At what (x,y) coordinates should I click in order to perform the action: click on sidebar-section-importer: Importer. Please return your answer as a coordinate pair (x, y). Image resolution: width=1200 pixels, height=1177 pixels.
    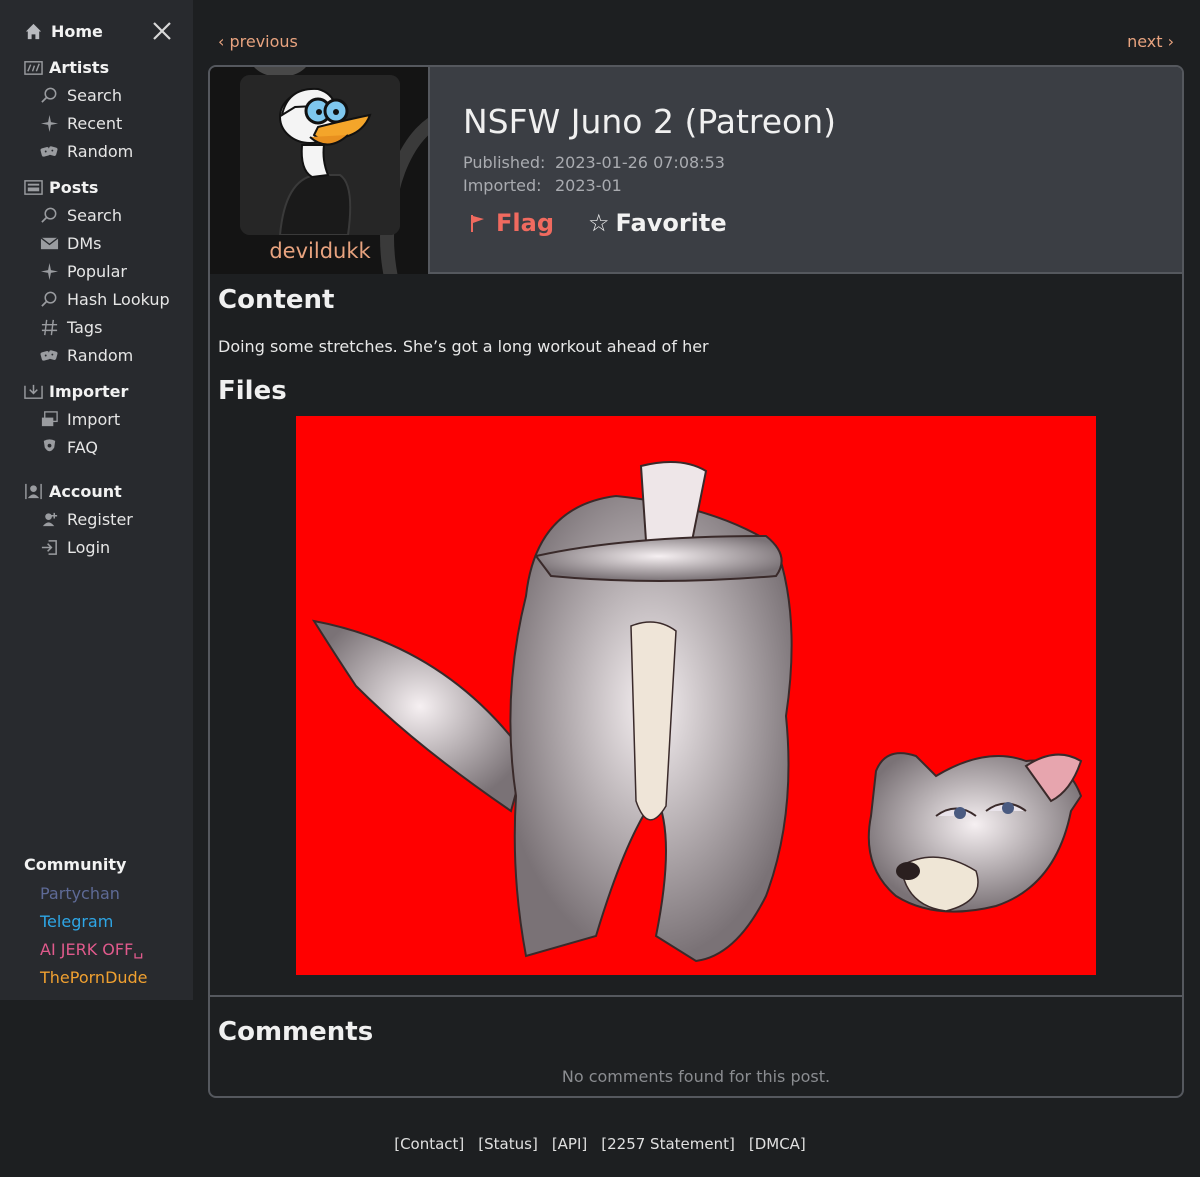
    Looking at the image, I should click on (76, 391).